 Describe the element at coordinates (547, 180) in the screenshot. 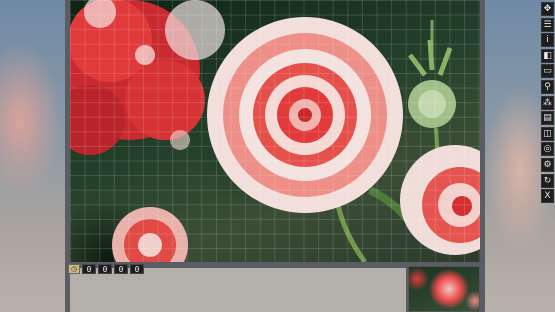

I see `restart-icon: ↻` at that location.